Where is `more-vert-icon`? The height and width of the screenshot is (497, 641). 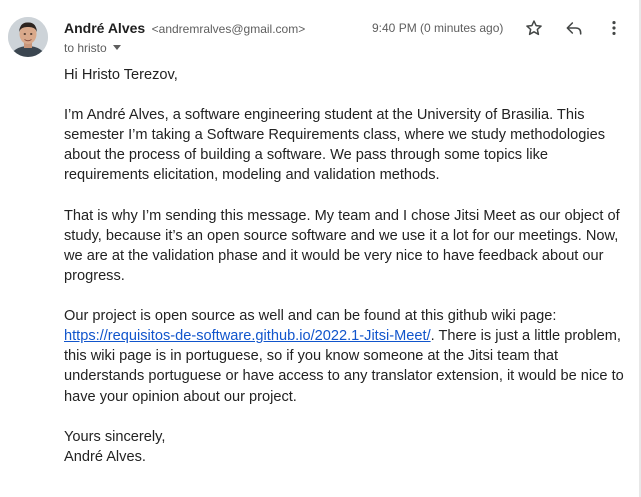
more-vert-icon is located at coordinates (614, 28).